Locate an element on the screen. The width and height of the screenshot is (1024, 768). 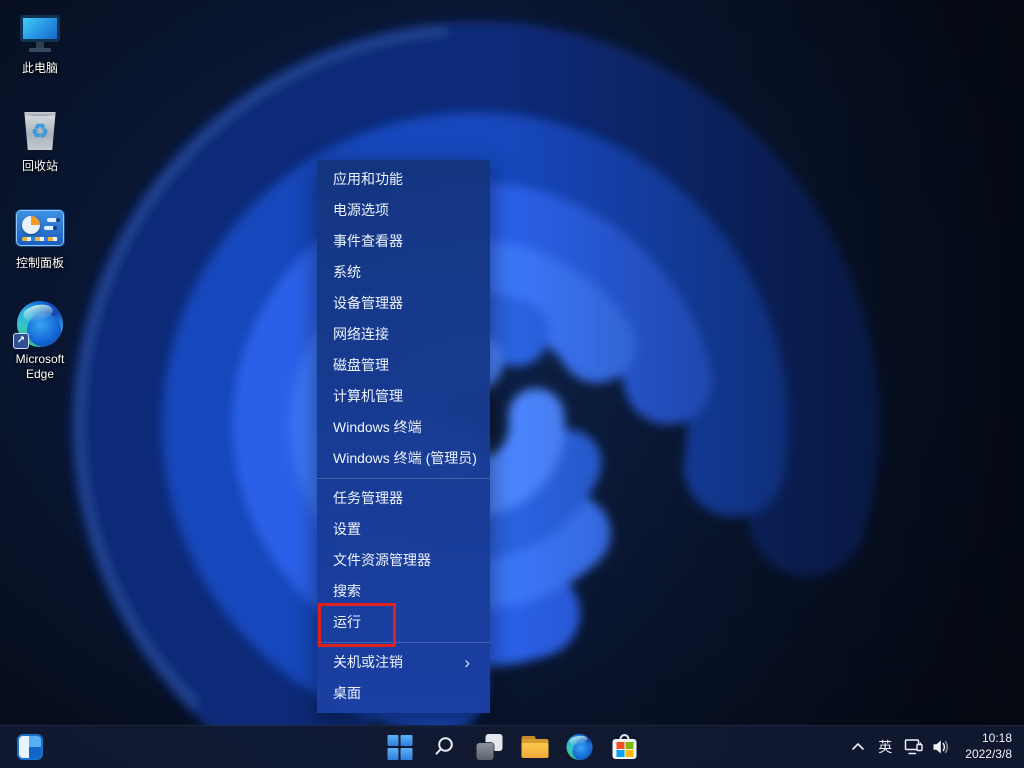
this-pc-icon is located at coordinates (40, 33).